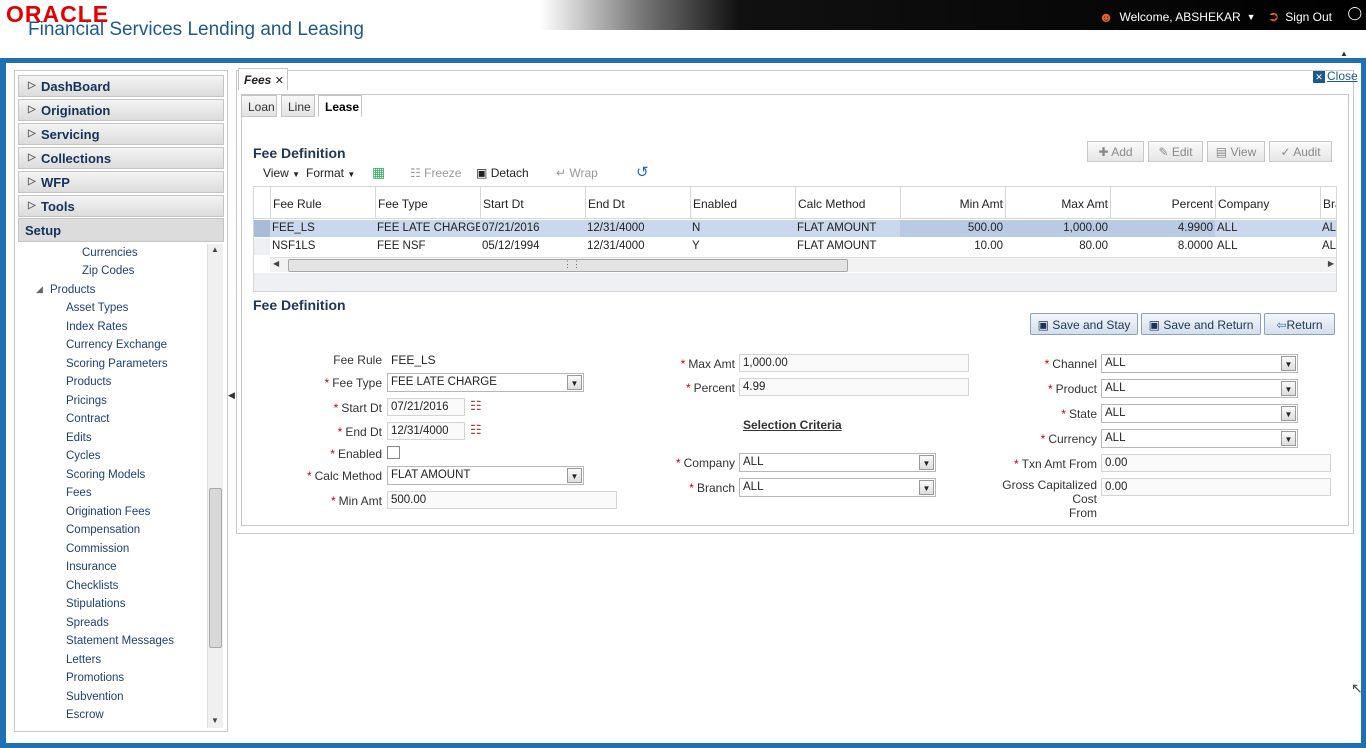 Image resolution: width=1366 pixels, height=748 pixels. What do you see at coordinates (85, 715) in the screenshot?
I see `tree-item-escrow: Escrow` at bounding box center [85, 715].